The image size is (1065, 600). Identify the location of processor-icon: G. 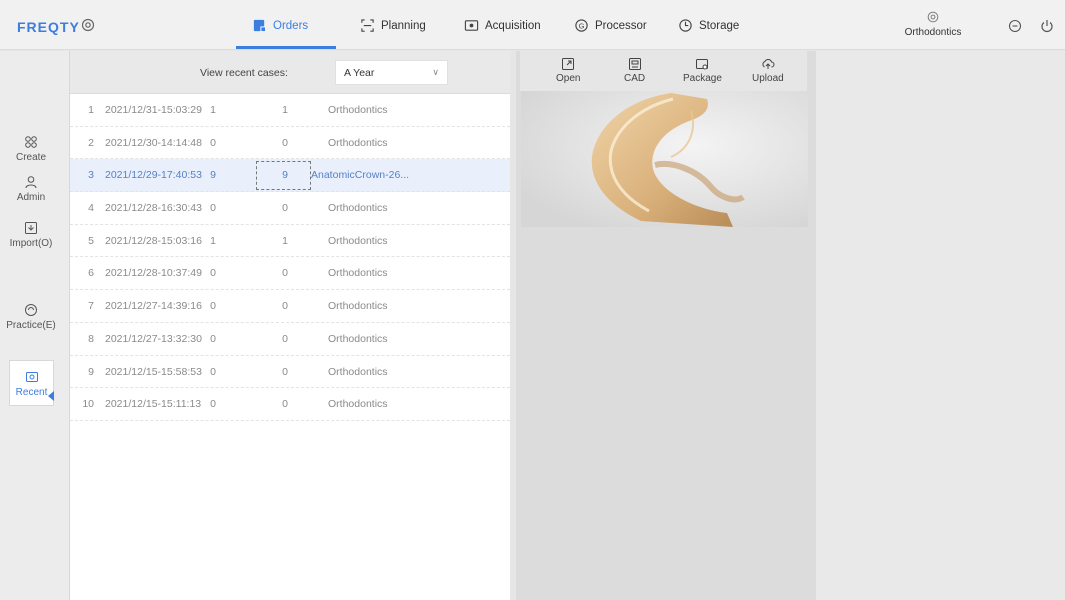
(581, 25).